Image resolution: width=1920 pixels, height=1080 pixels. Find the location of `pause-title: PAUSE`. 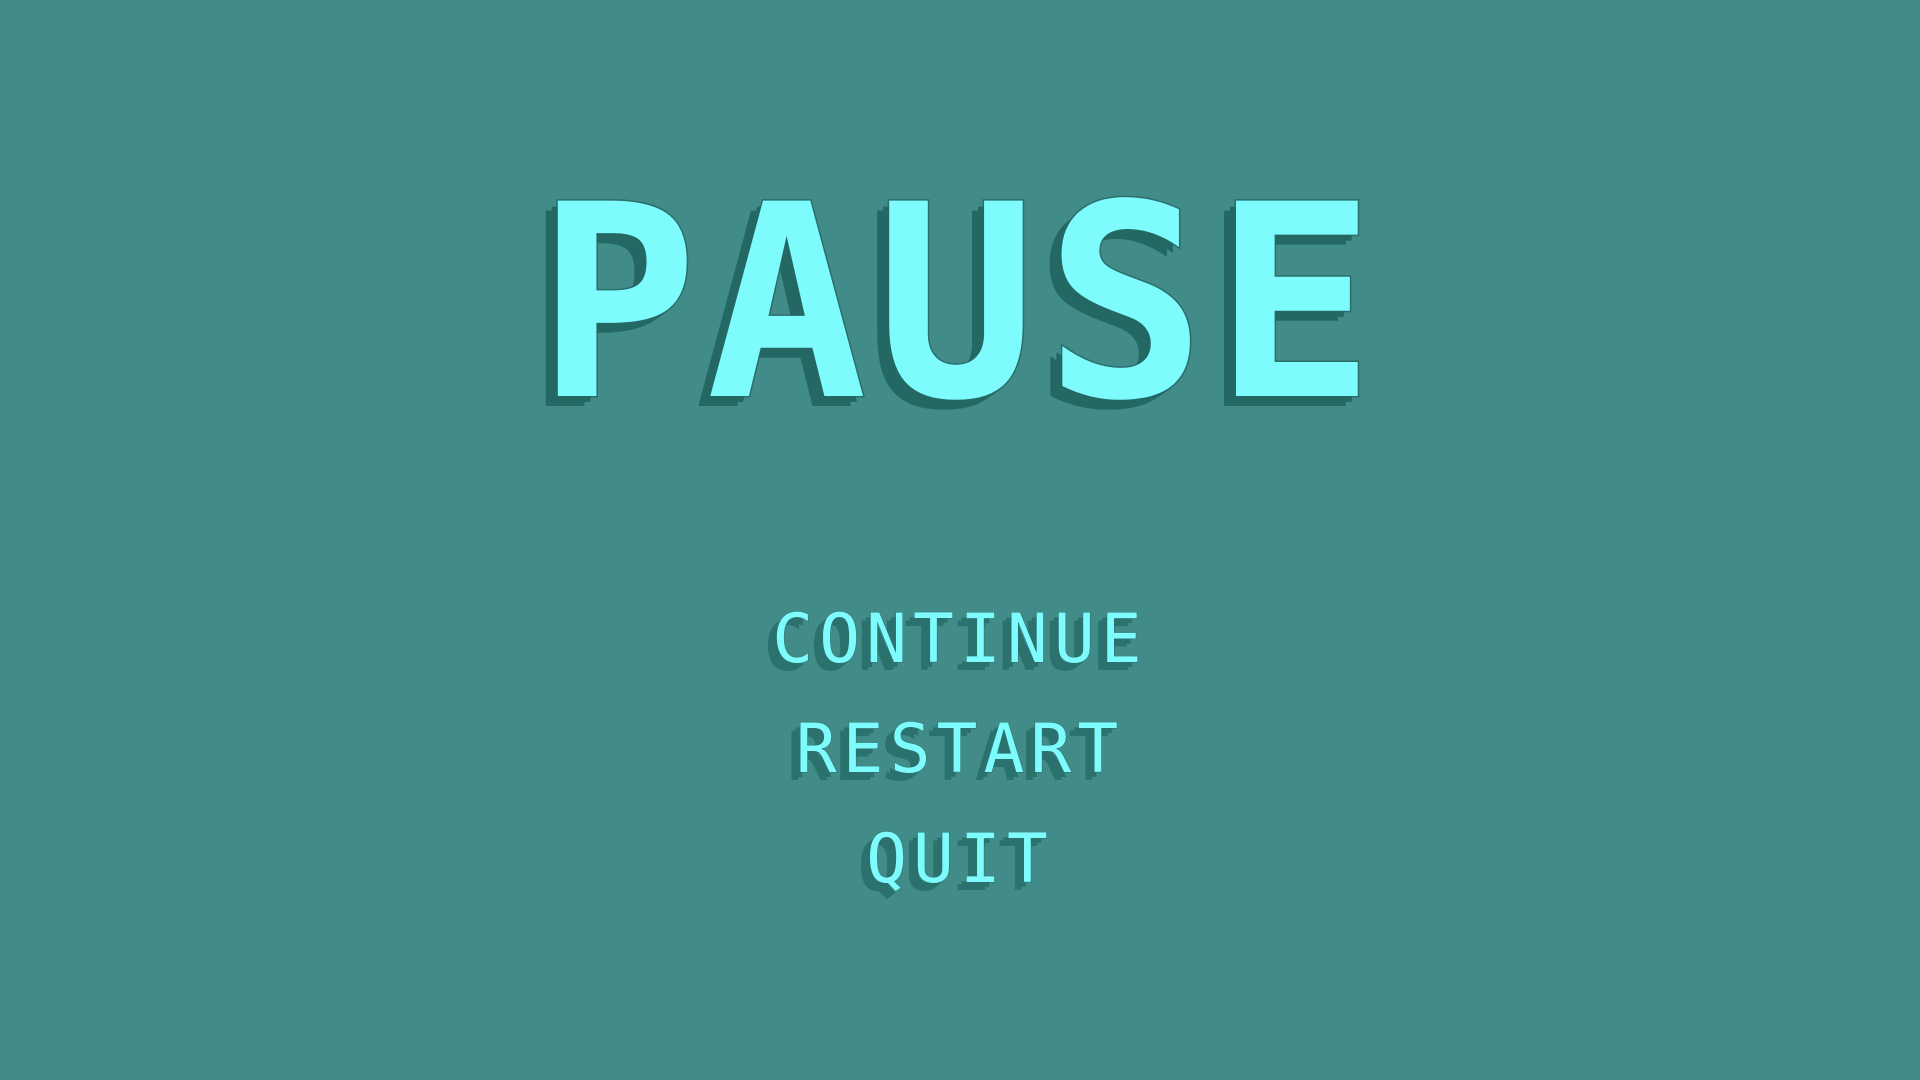

pause-title: PAUSE is located at coordinates (959, 304).